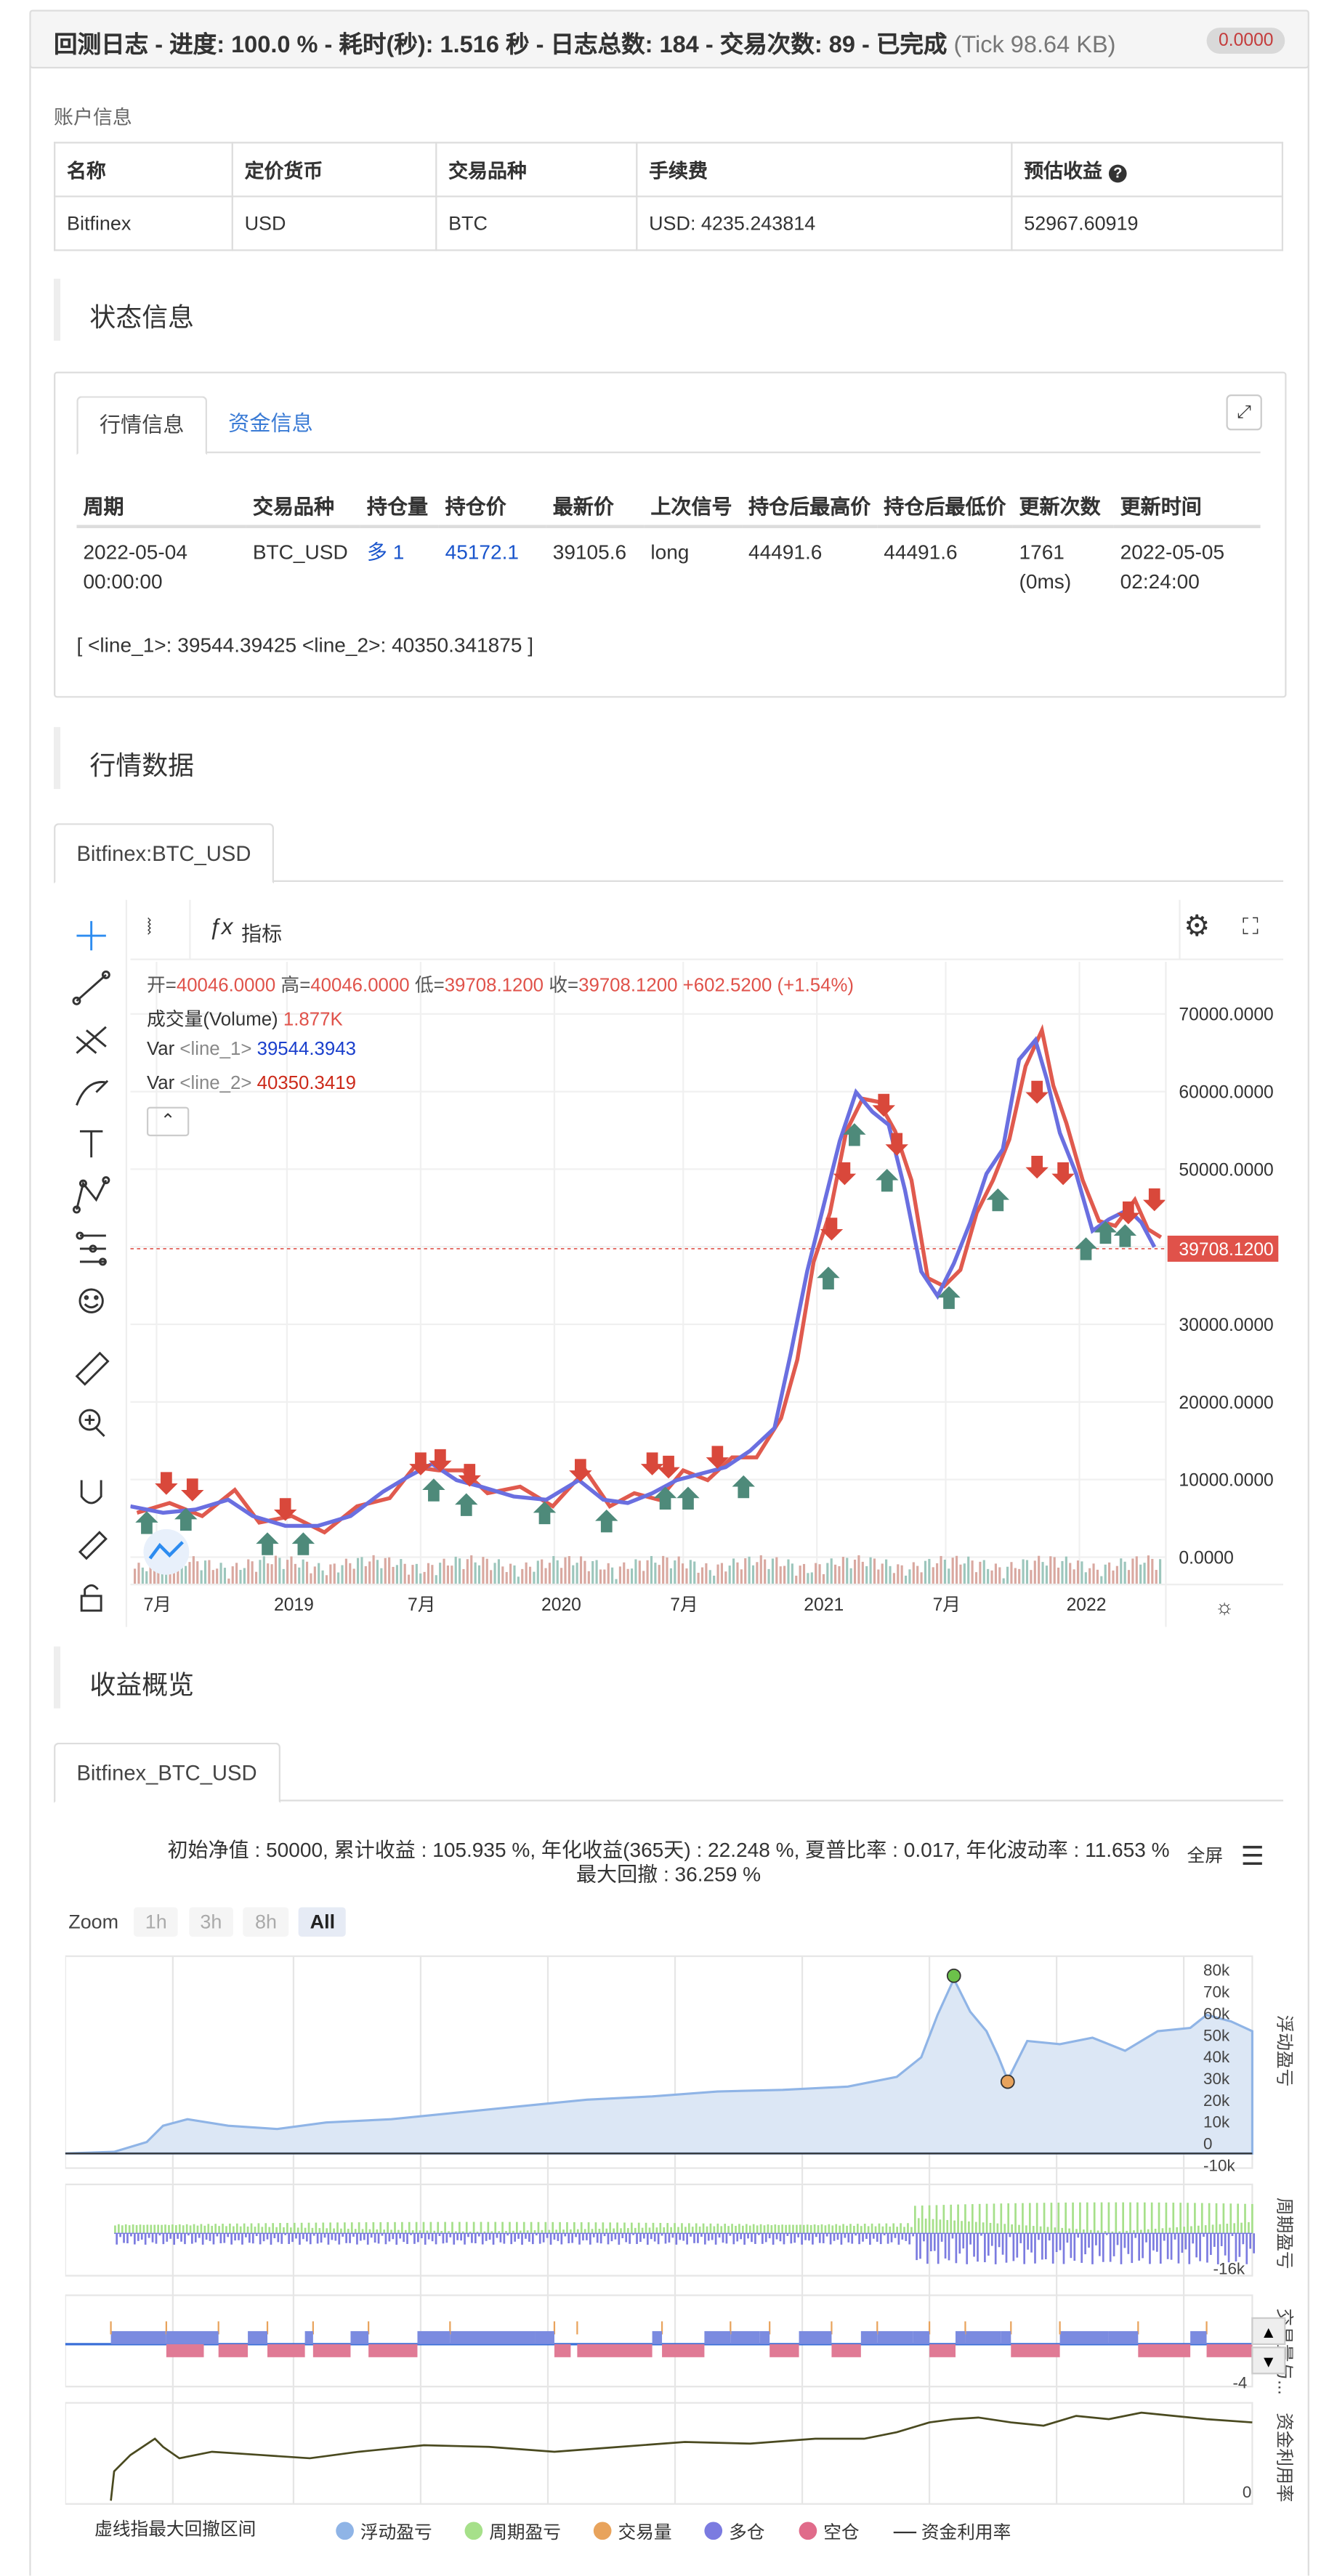  I want to click on ruler-icon, so click(92, 1368).